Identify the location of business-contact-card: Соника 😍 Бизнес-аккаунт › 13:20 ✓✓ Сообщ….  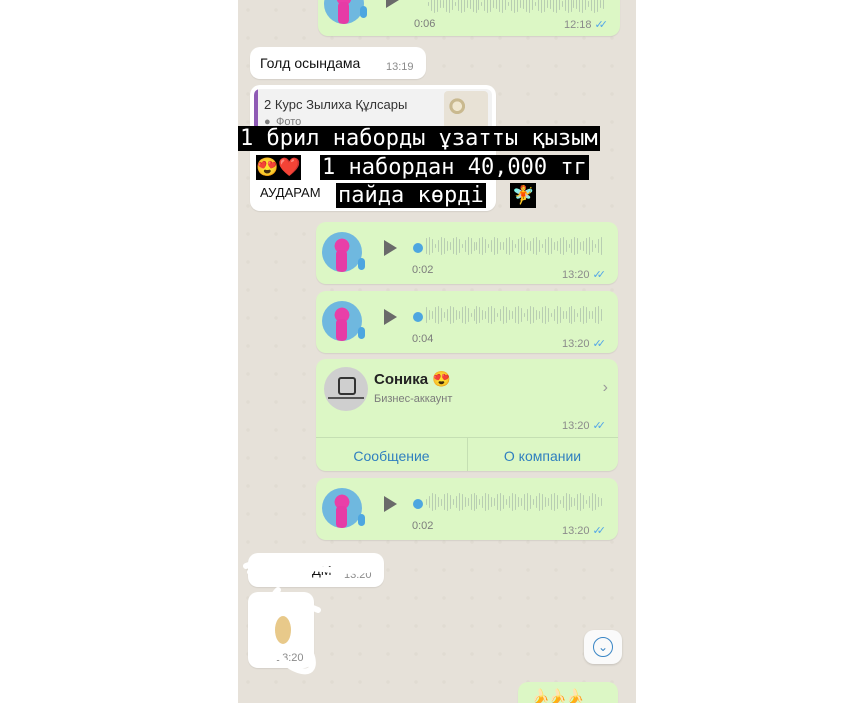
(467, 415).